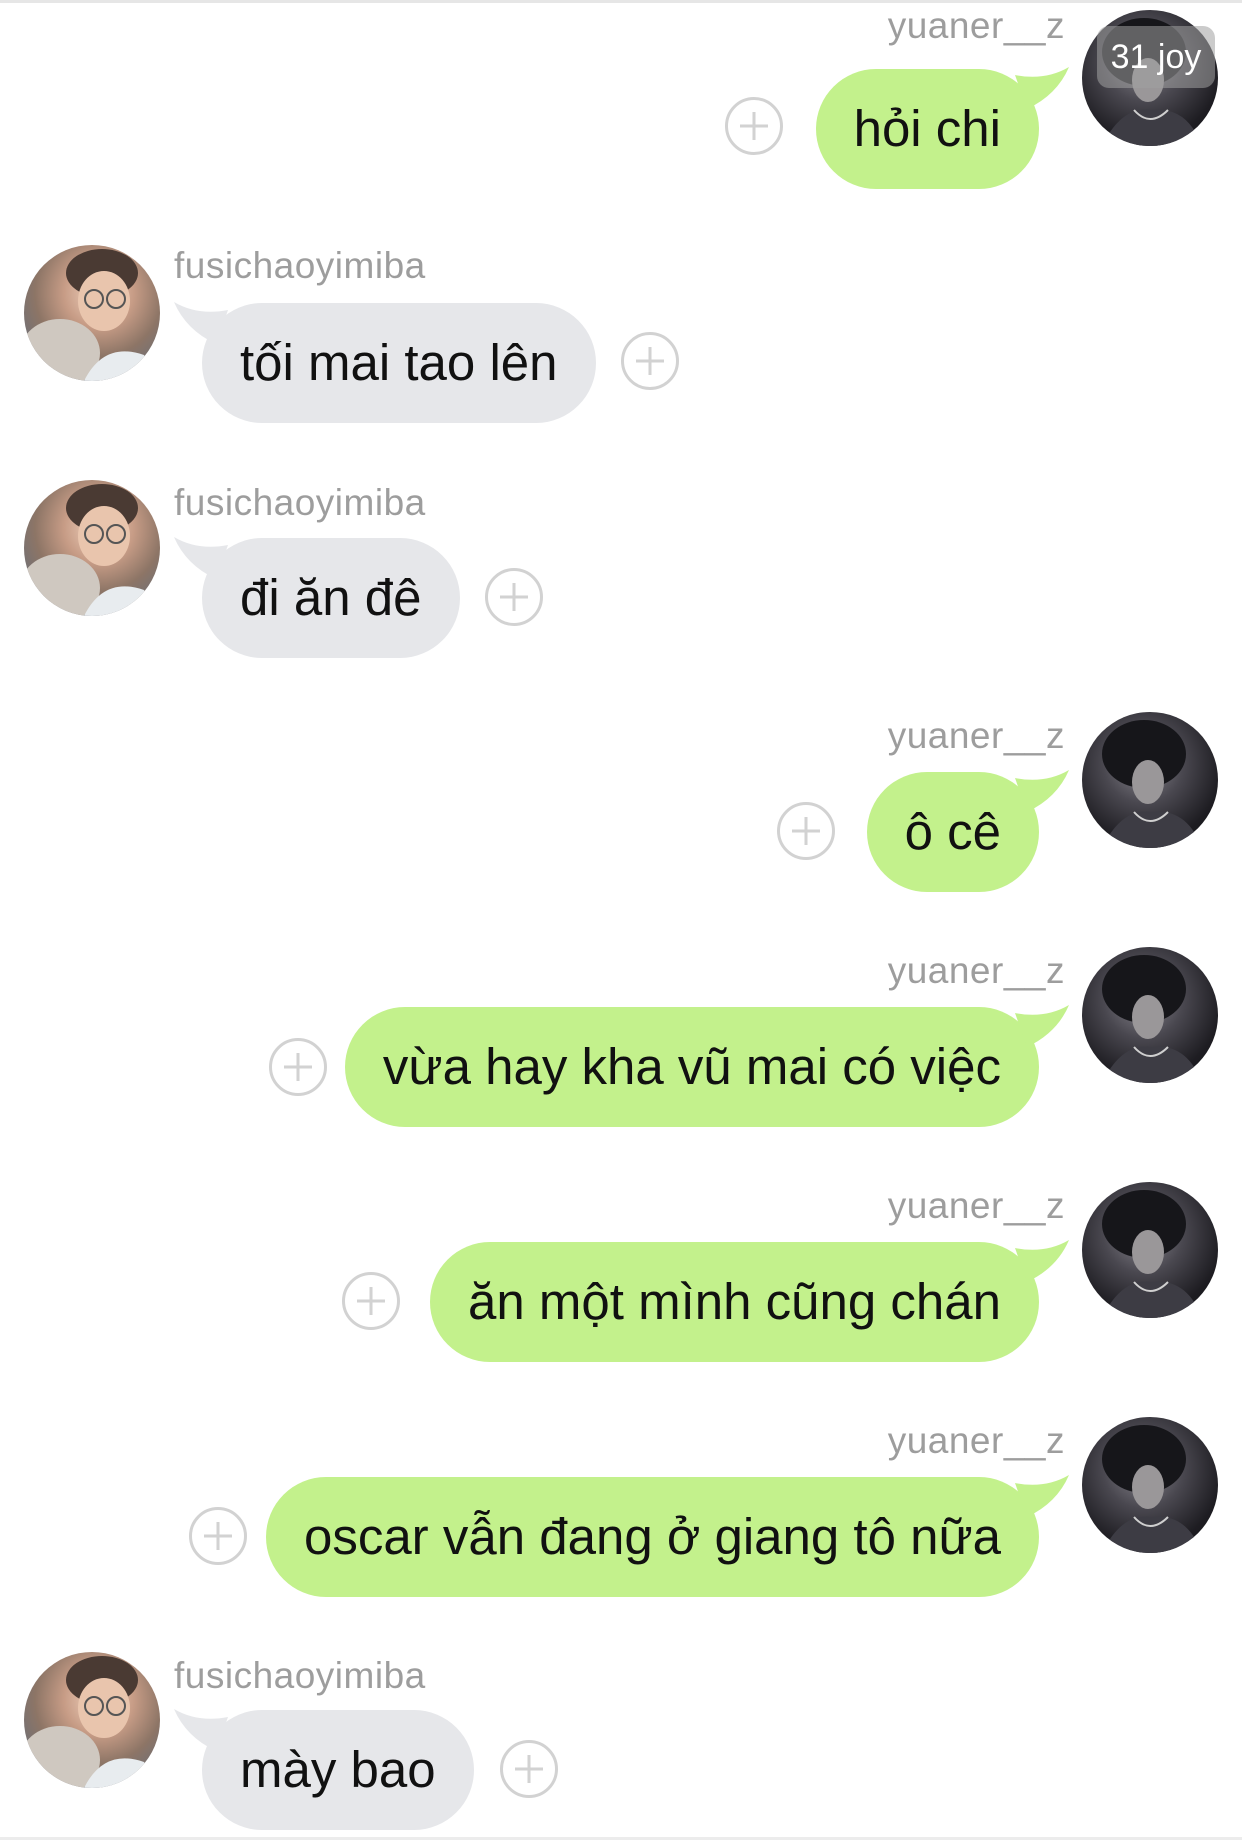 This screenshot has height=1840, width=1242. I want to click on message-bubble: oscar vẫn đang ở giang tô nữa, so click(652, 1537).